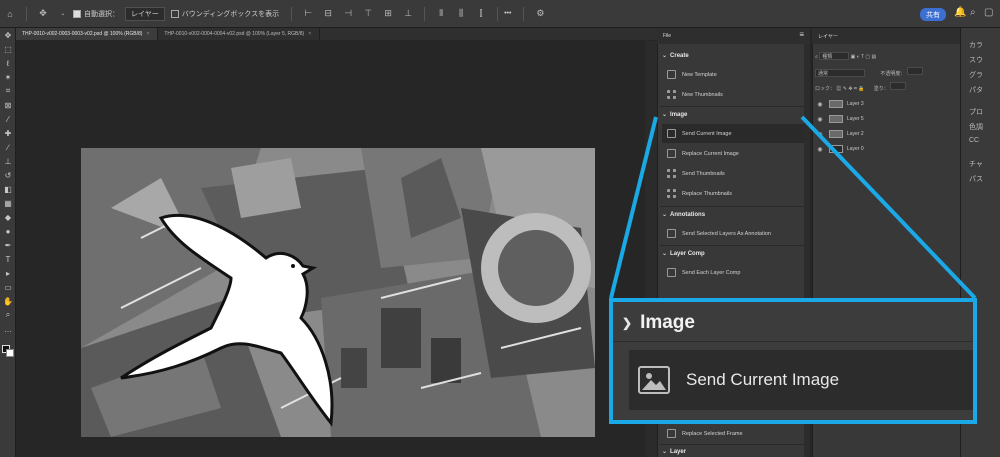 The width and height of the screenshot is (1000, 457). What do you see at coordinates (850, 89) in the screenshot?
I see `lock-icons: ▦ ✎ ✥ ⌗ 🔒` at bounding box center [850, 89].